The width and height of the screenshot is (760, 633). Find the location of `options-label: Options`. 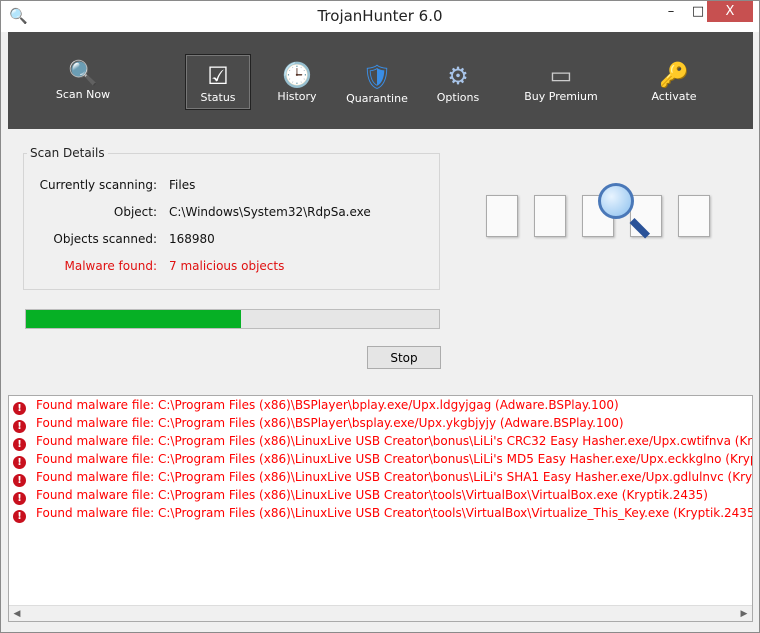

options-label: Options is located at coordinates (458, 97).